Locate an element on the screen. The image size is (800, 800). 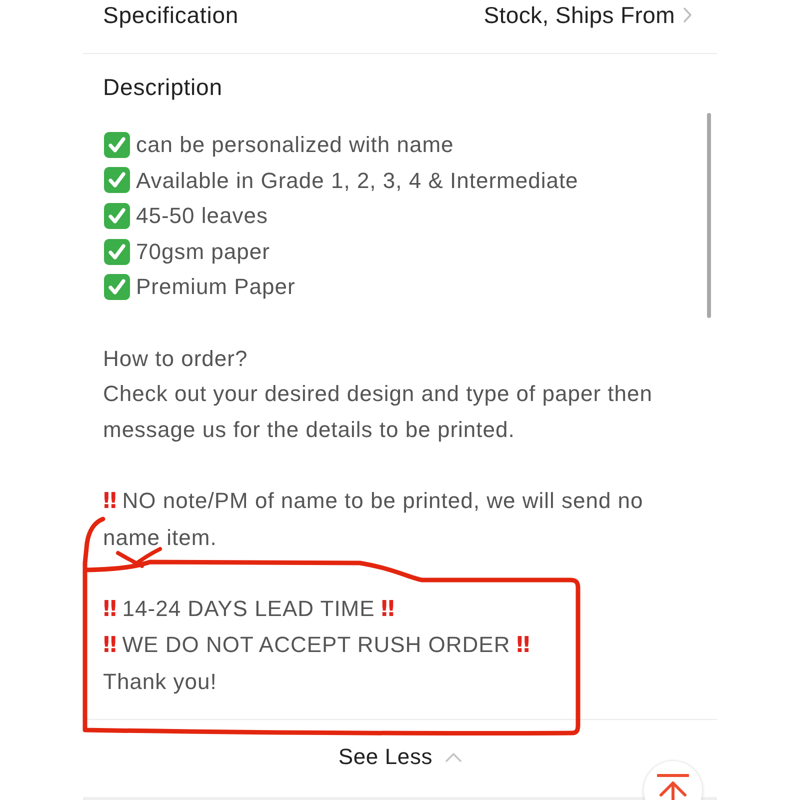
description-text: Thank you! is located at coordinates (160, 681).